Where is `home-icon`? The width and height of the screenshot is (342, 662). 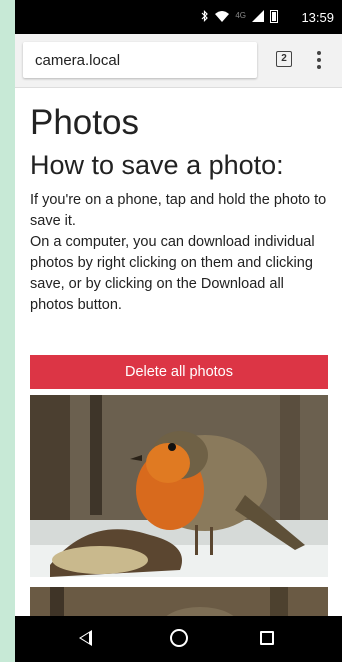
home-icon is located at coordinates (179, 638).